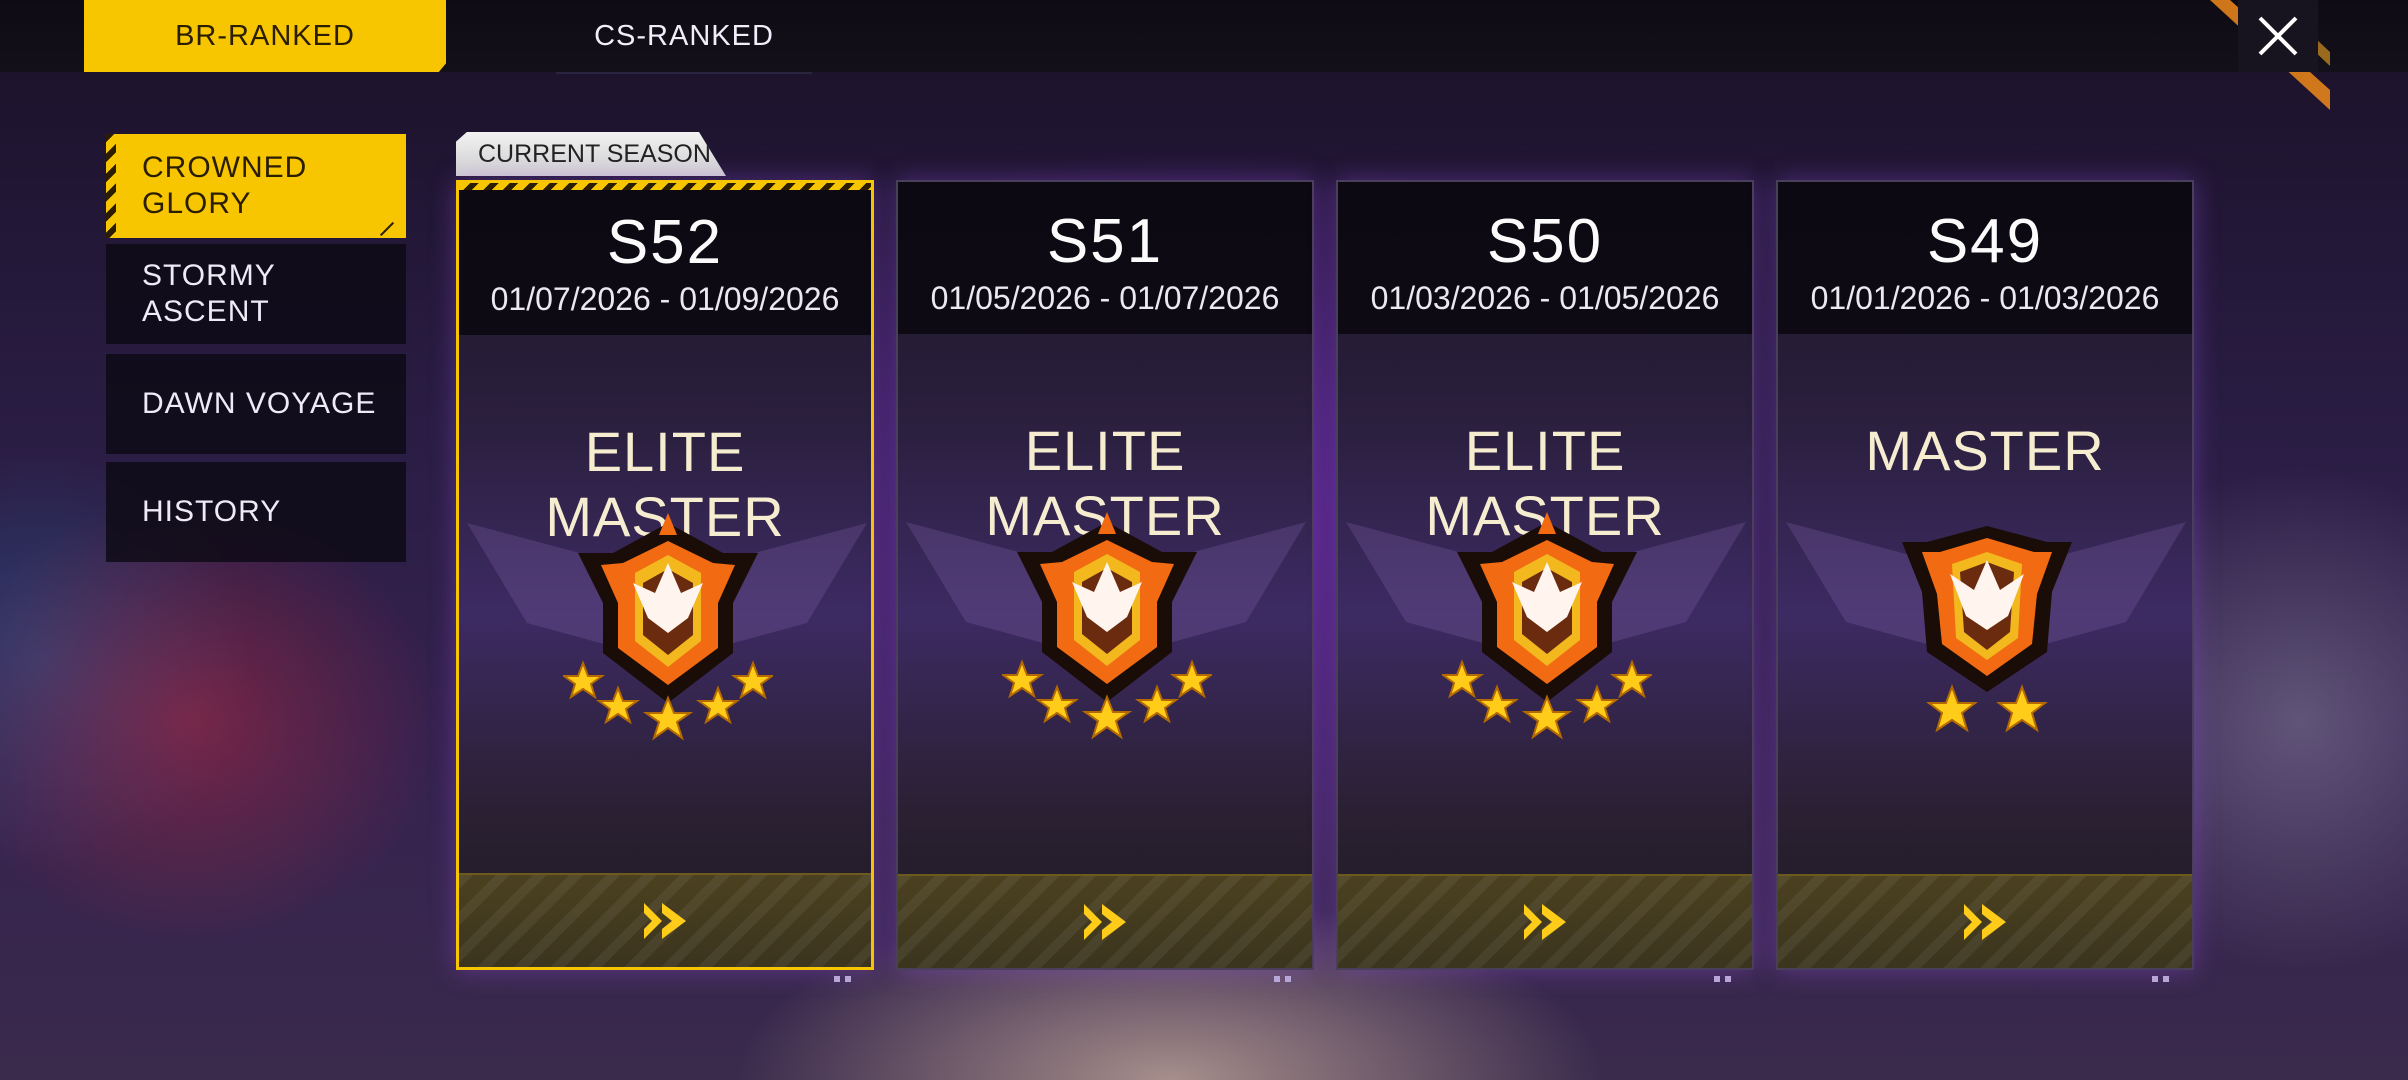 This screenshot has width=2408, height=1080. I want to click on season-number: S51, so click(1105, 241).